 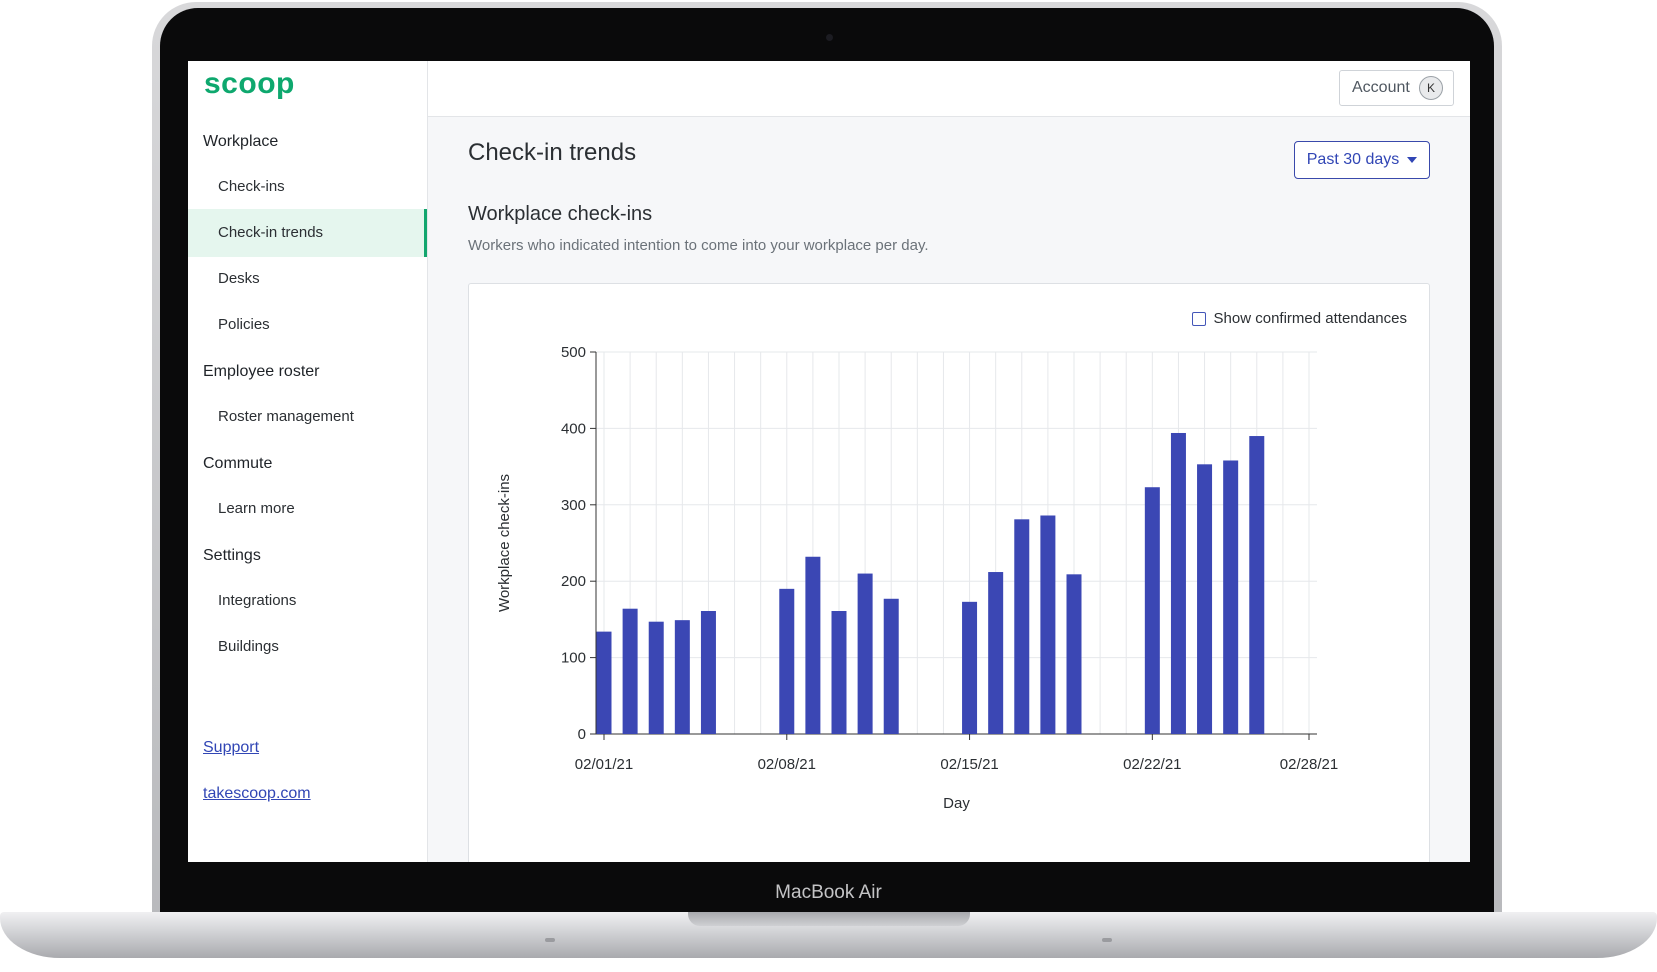 I want to click on nav-section-settings: Settings, so click(x=232, y=555).